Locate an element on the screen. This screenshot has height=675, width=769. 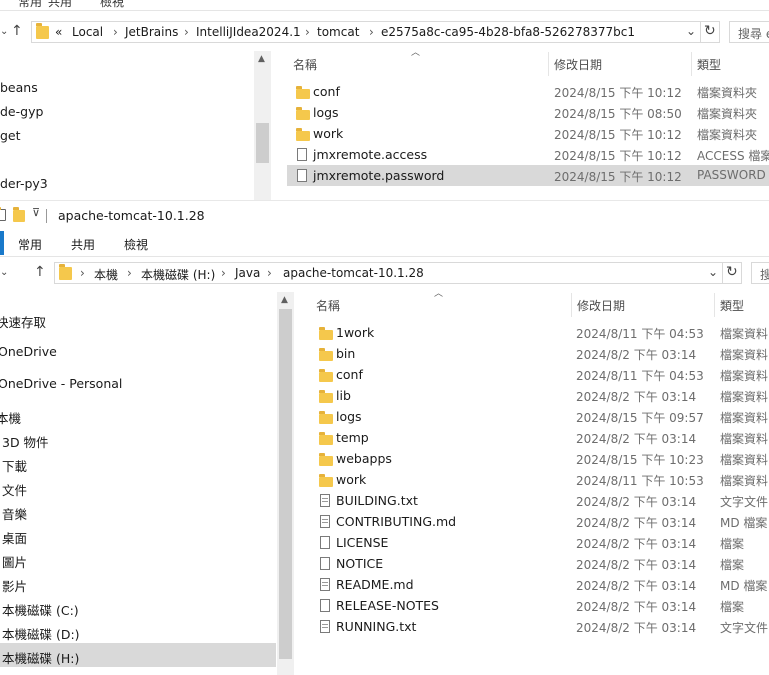
breadcrumb-java: Java is located at coordinates (247, 273).